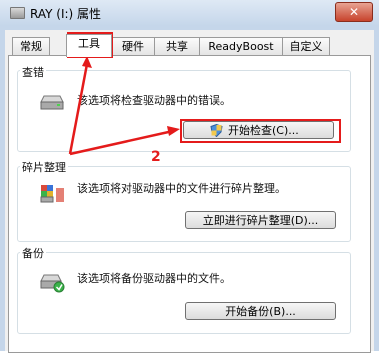  I want to click on backup-desc: 该选项将备份驱动器中的文件。, so click(154, 278).